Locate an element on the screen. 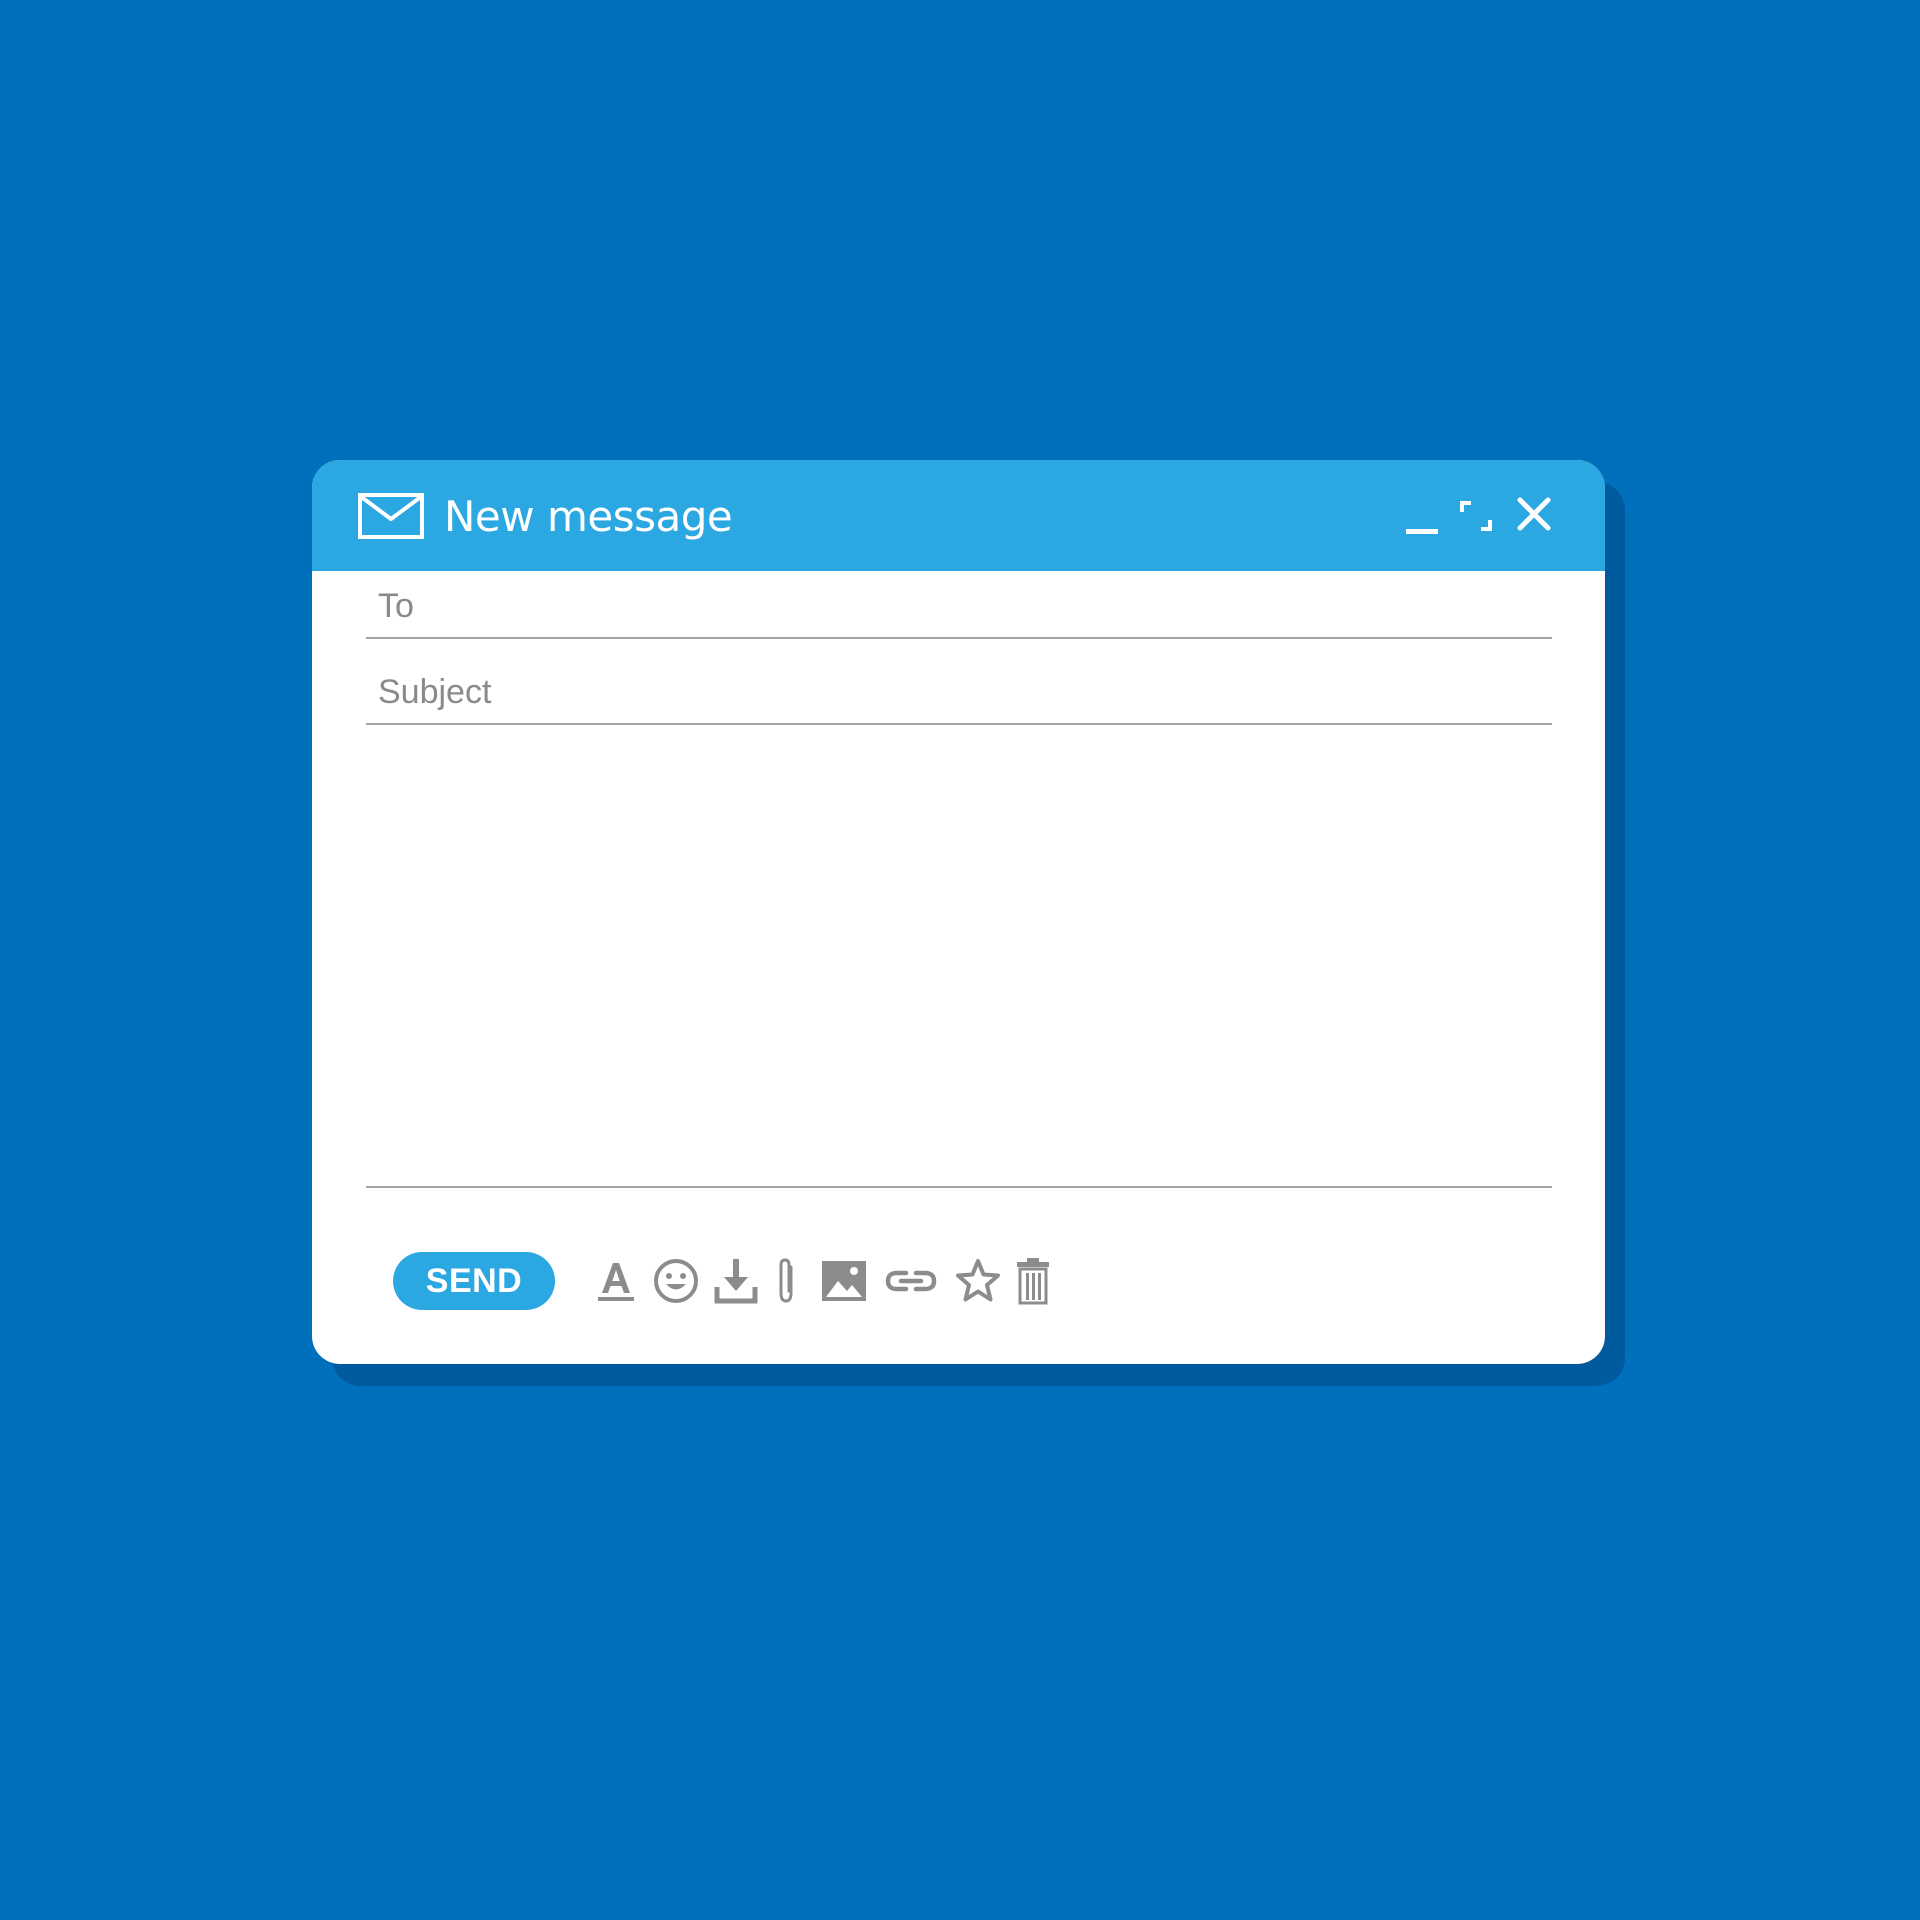 The width and height of the screenshot is (1920, 1920). envelope-icon is located at coordinates (391, 516).